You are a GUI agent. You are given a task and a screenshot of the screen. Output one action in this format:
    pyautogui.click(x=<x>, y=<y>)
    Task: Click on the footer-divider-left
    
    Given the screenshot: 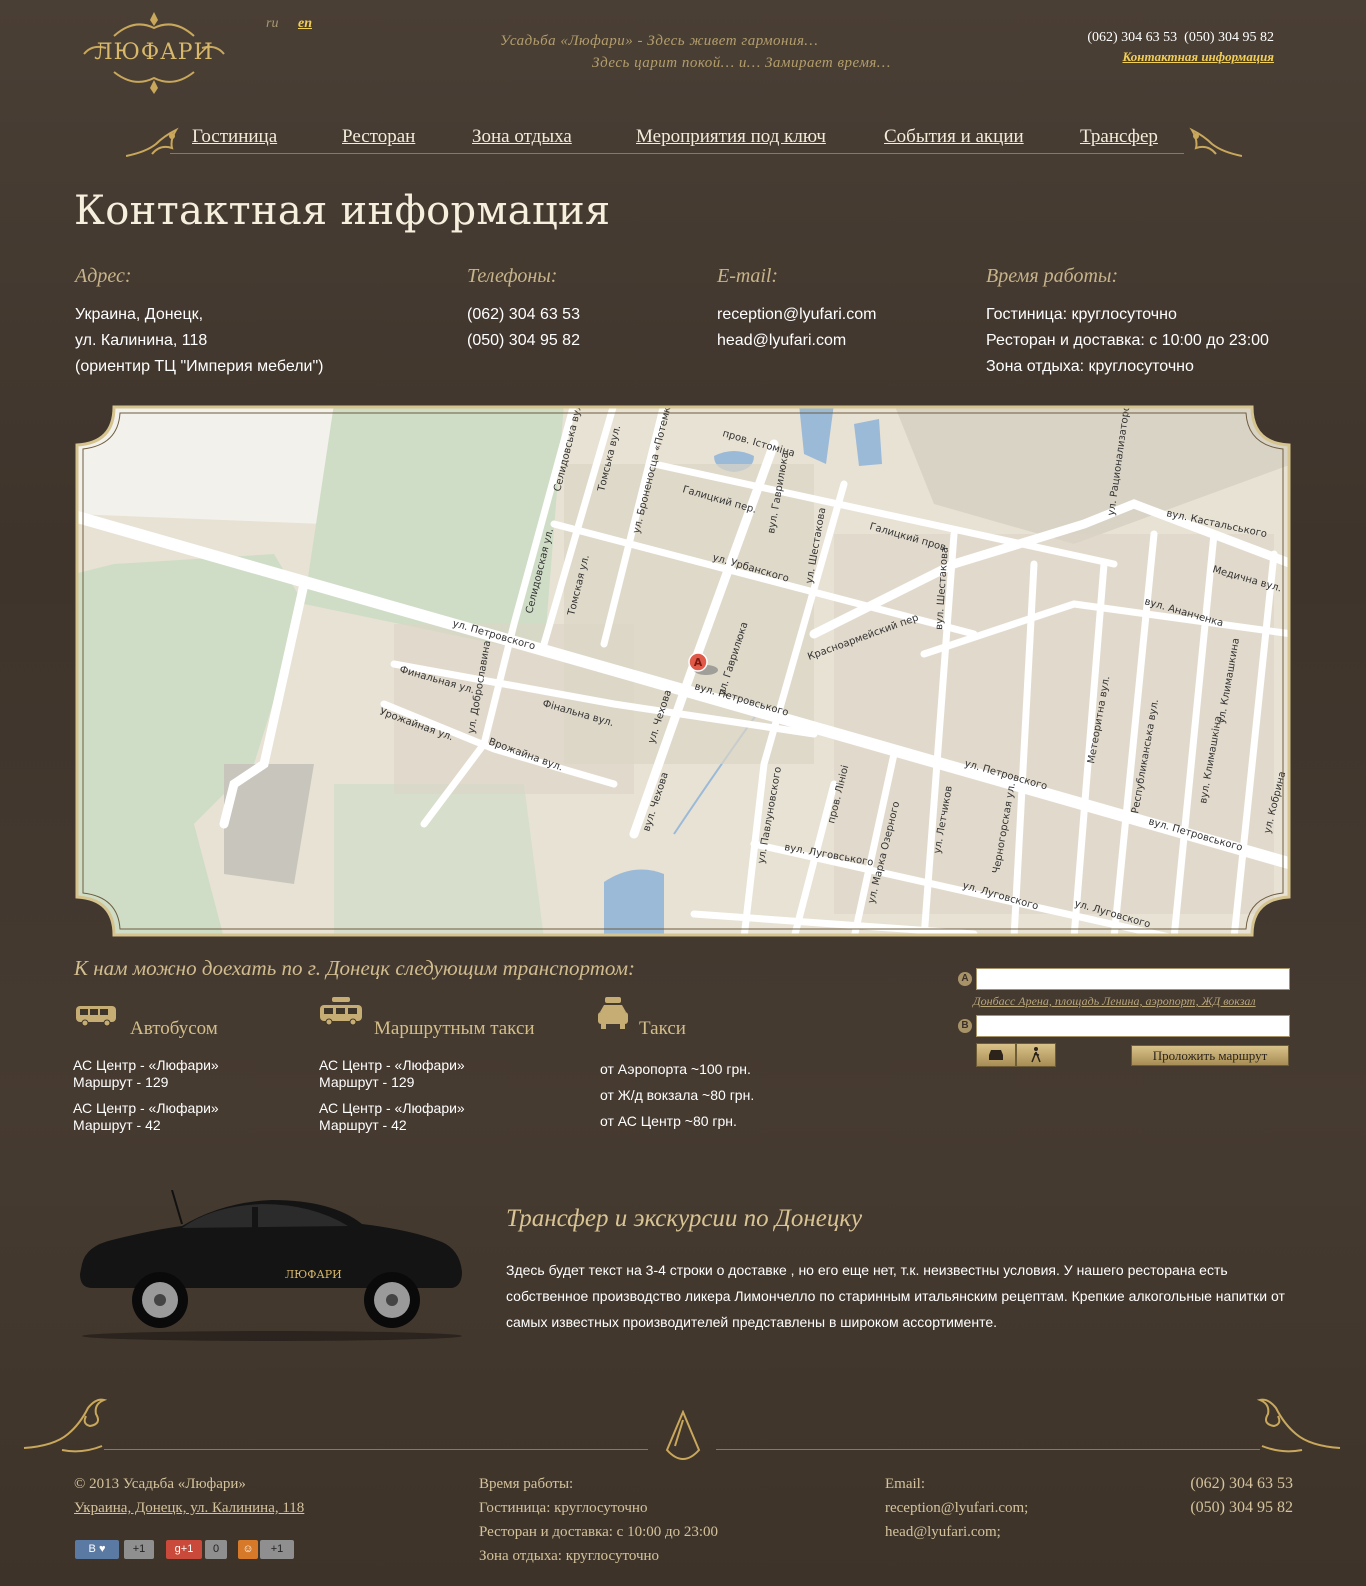 What is the action you would take?
    pyautogui.click(x=376, y=1449)
    